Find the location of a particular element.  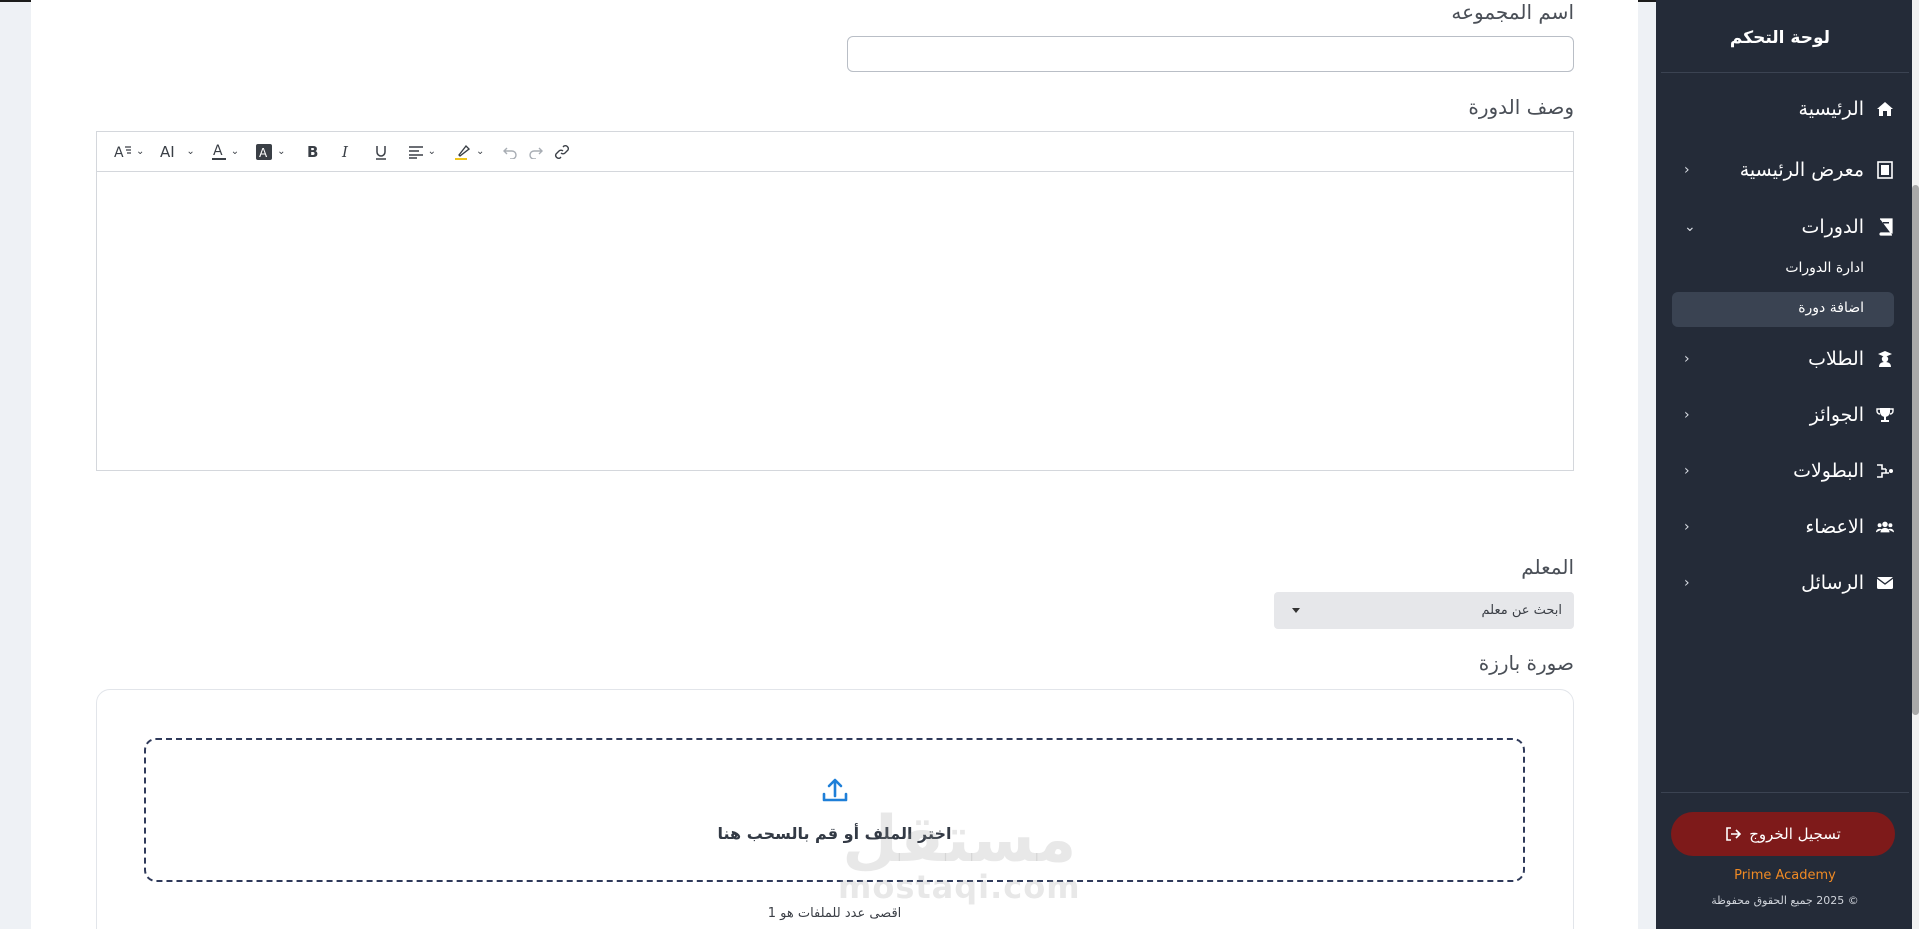

sidebar-item-home-gallery: معرض الرئيسية ‹ is located at coordinates (1785, 170).